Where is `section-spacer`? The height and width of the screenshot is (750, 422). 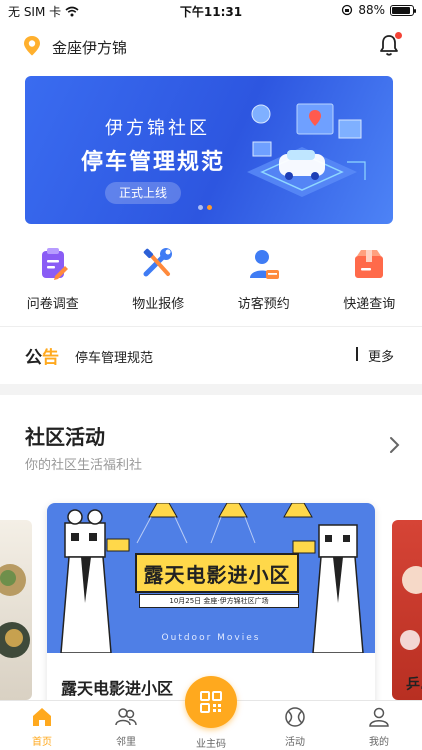 section-spacer is located at coordinates (211, 389).